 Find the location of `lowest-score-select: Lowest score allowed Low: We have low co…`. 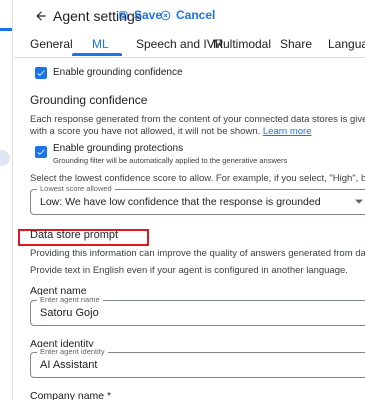

lowest-score-select: Lowest score allowed Low: We have low co… is located at coordinates (197, 199).